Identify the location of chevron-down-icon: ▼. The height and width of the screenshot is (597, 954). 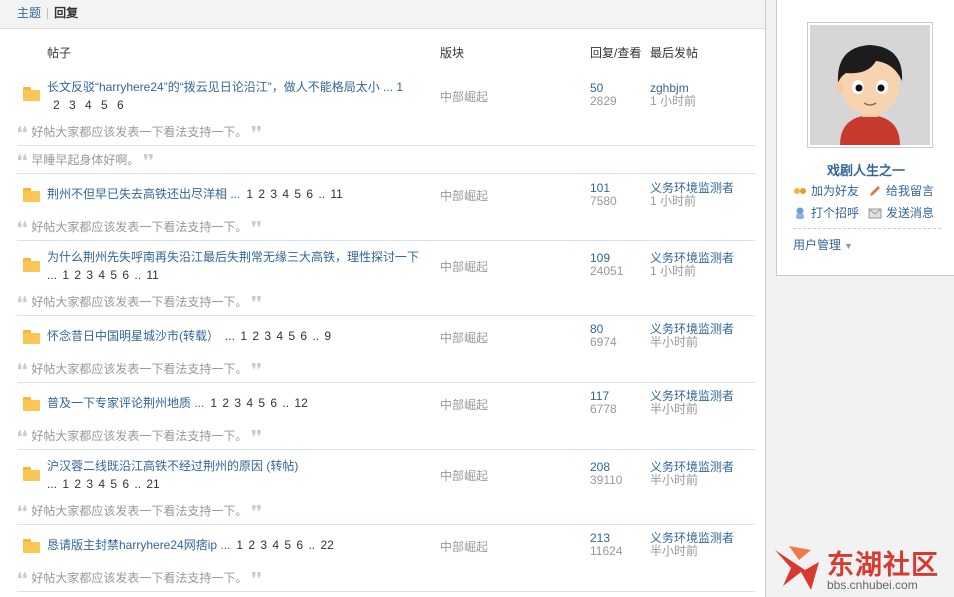
(848, 246).